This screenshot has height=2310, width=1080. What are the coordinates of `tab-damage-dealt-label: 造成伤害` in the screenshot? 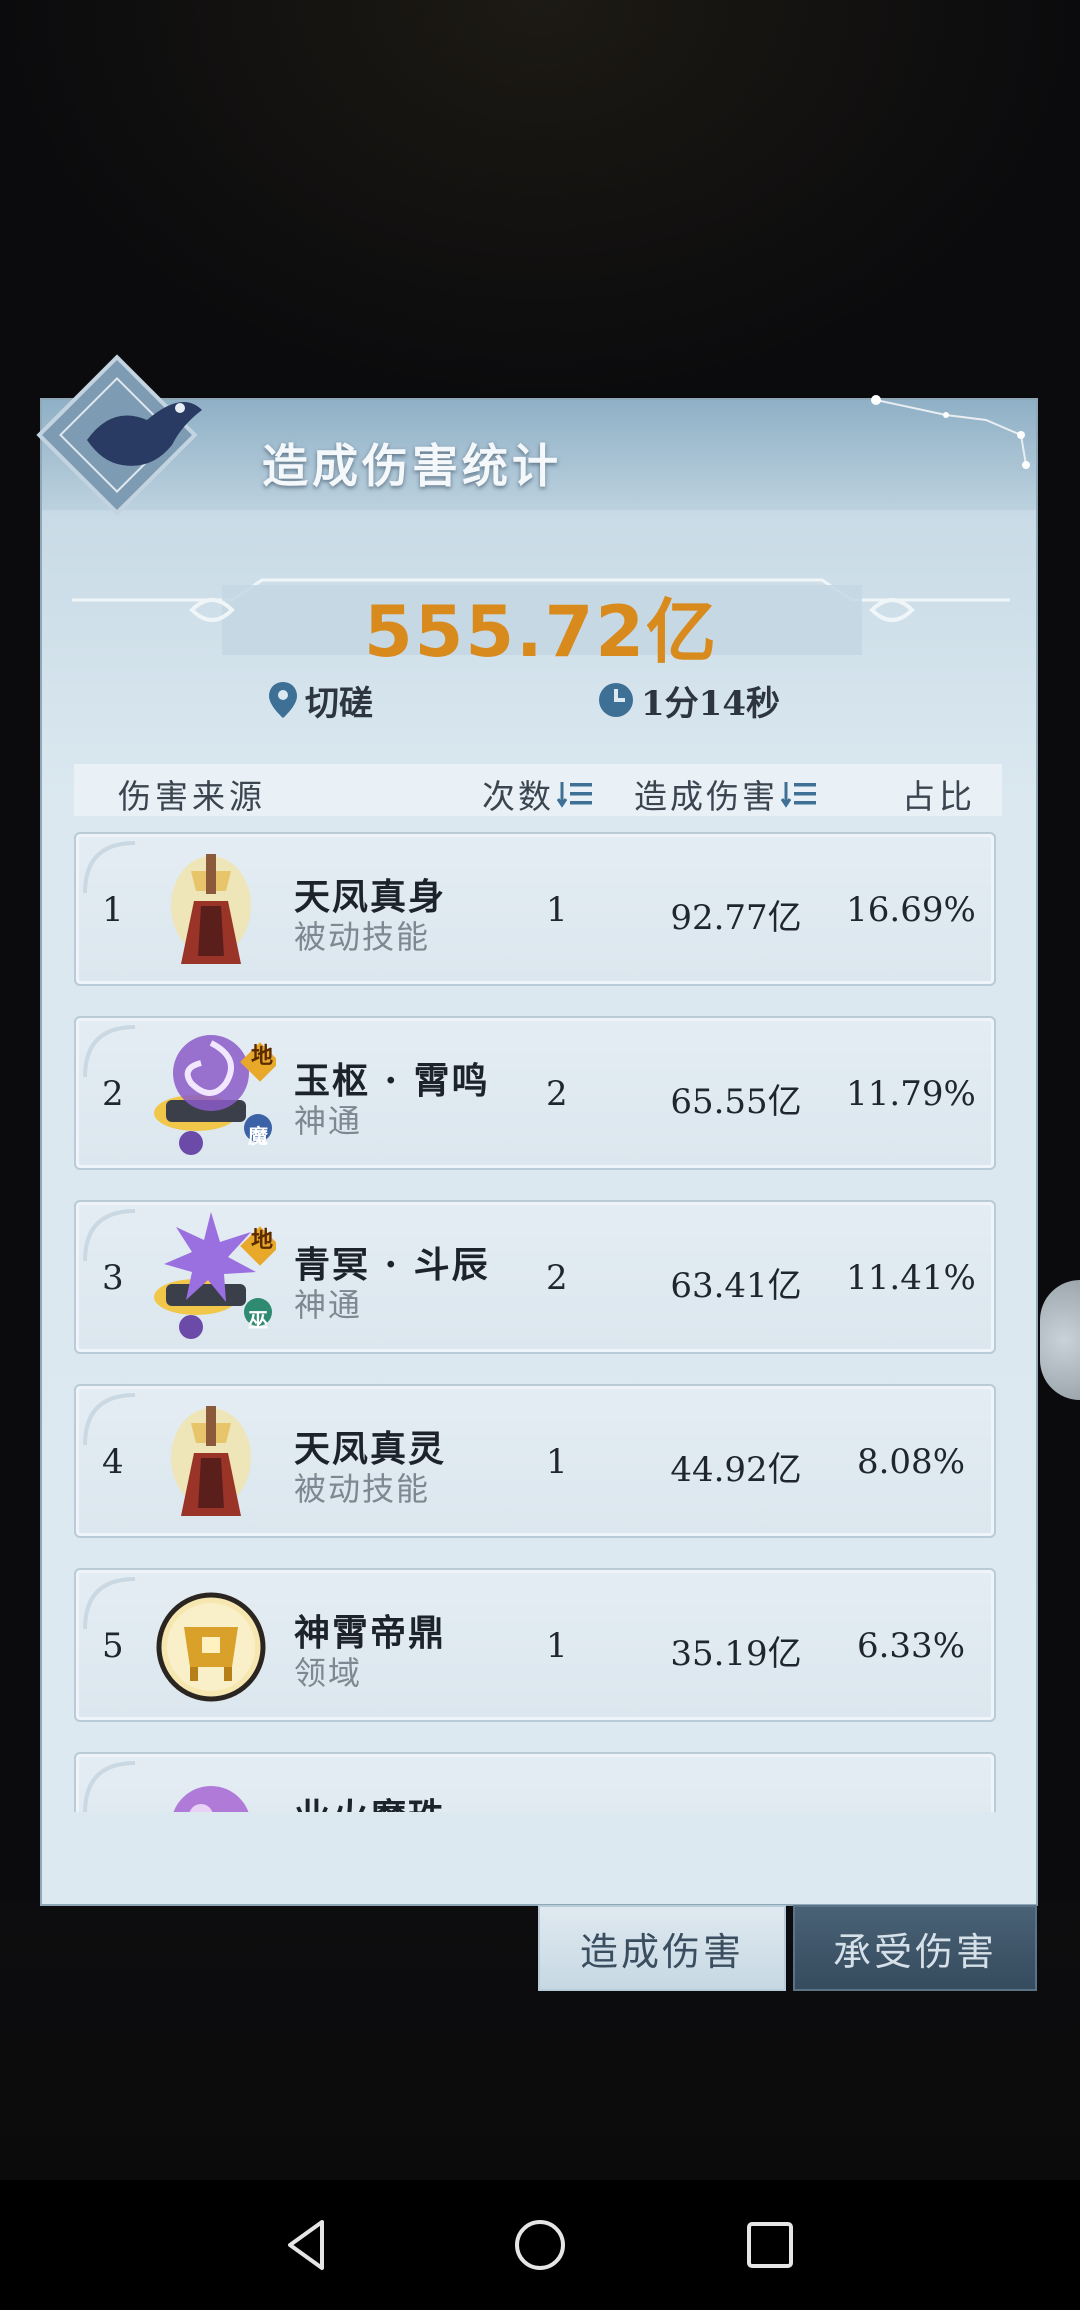 It's located at (661, 1951).